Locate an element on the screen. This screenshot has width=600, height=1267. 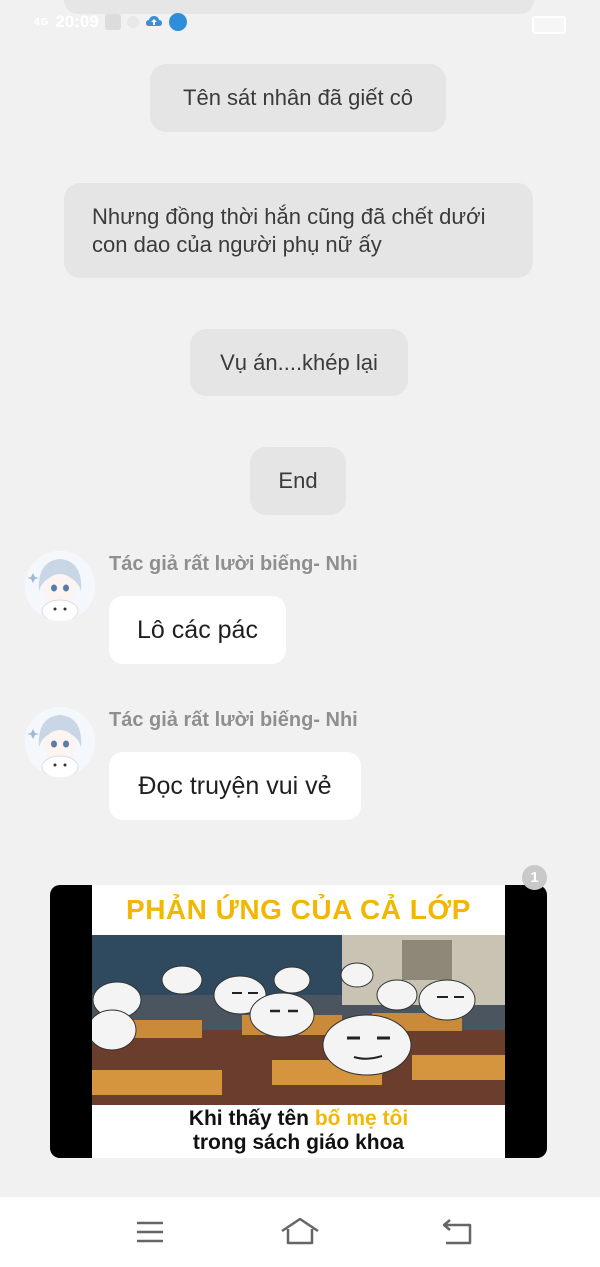
image-count-badge: 1 is located at coordinates (534, 877).